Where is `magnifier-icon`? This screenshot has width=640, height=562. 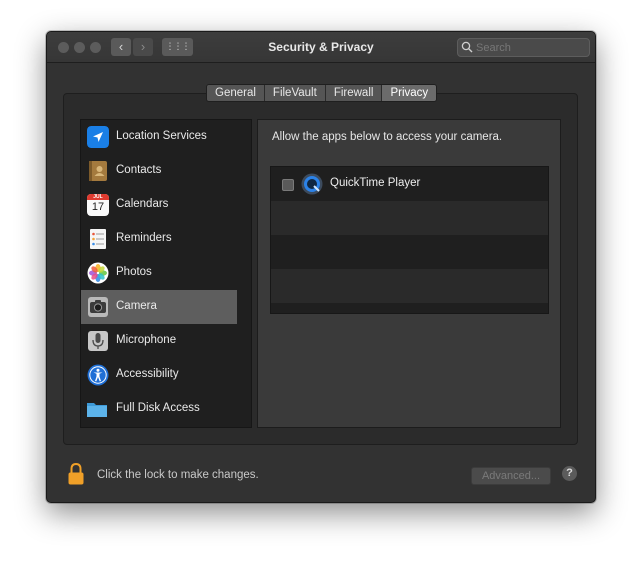
magnifier-icon is located at coordinates (467, 47).